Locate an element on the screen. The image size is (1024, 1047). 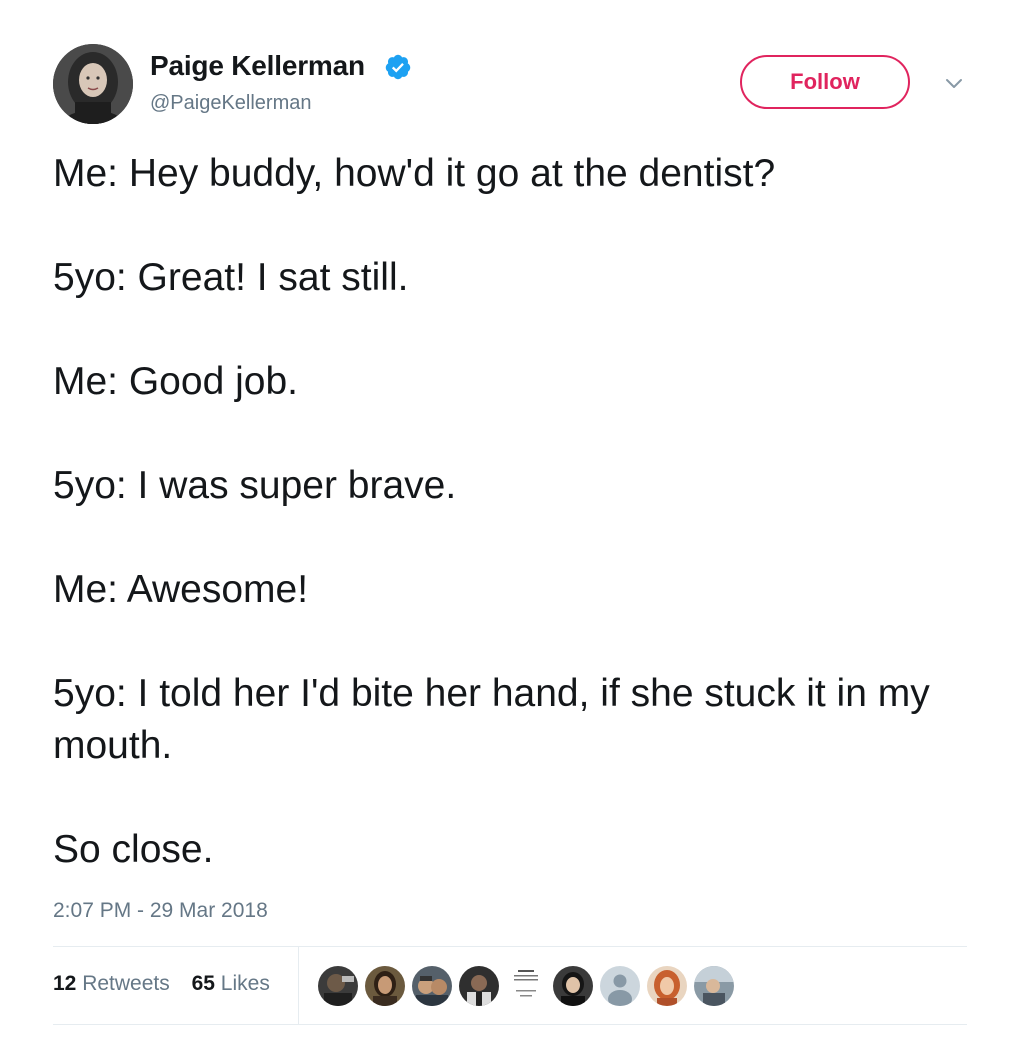
likers-list is located at coordinates (529, 987).